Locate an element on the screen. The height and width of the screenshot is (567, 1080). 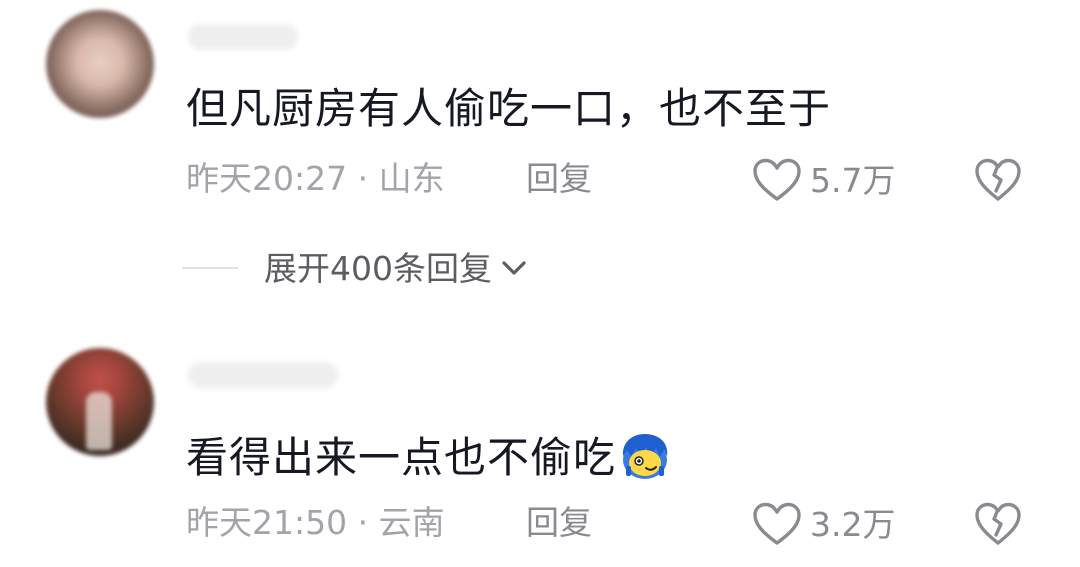
like-button: 5.7万 is located at coordinates (823, 180).